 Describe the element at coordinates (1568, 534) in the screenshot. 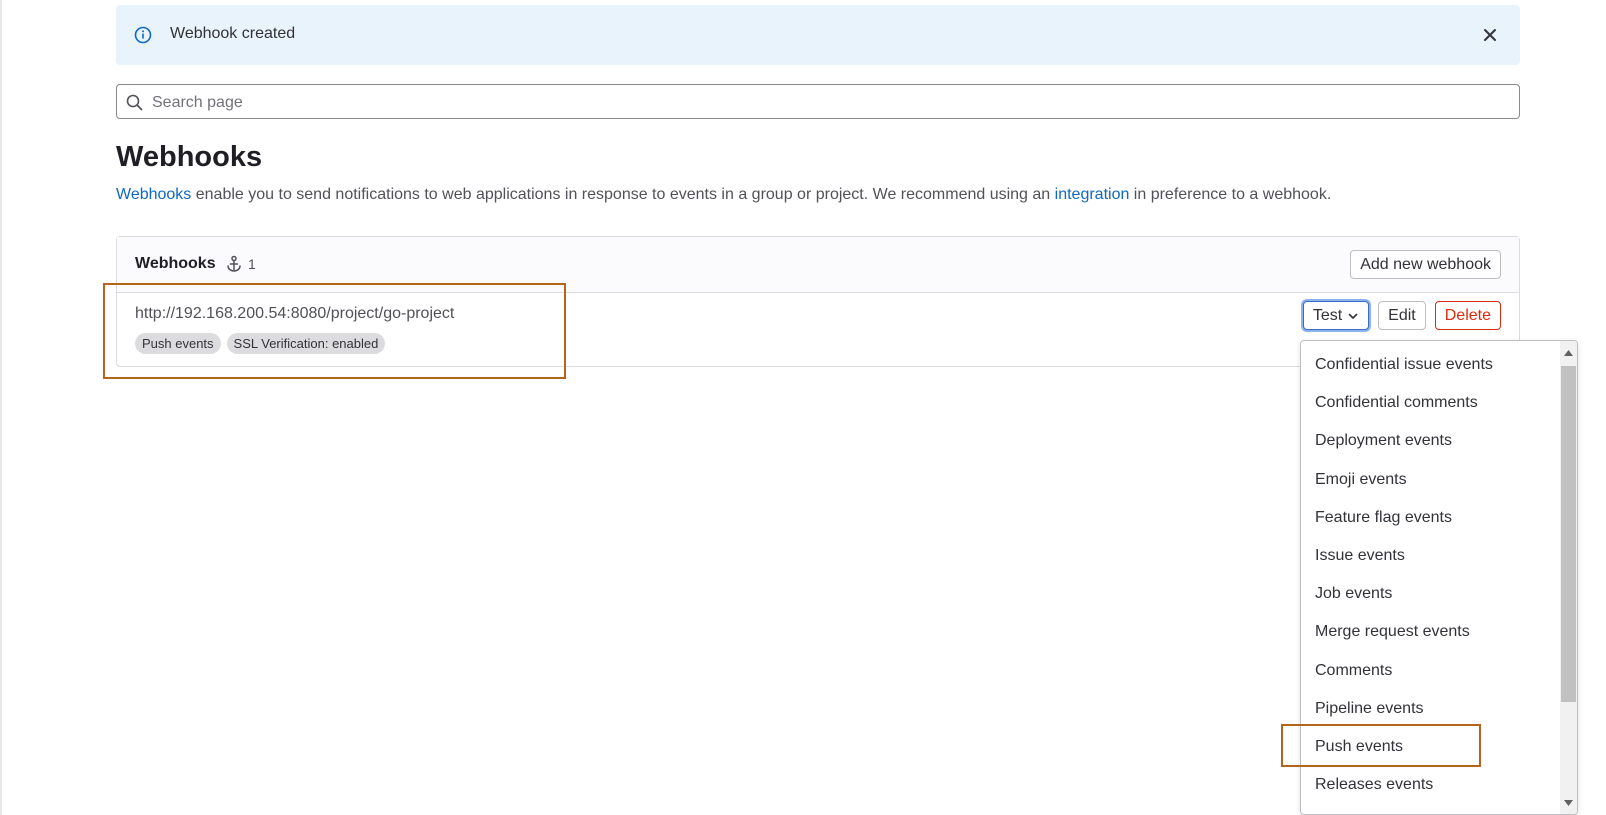

I see `scrollbar-thumb` at that location.